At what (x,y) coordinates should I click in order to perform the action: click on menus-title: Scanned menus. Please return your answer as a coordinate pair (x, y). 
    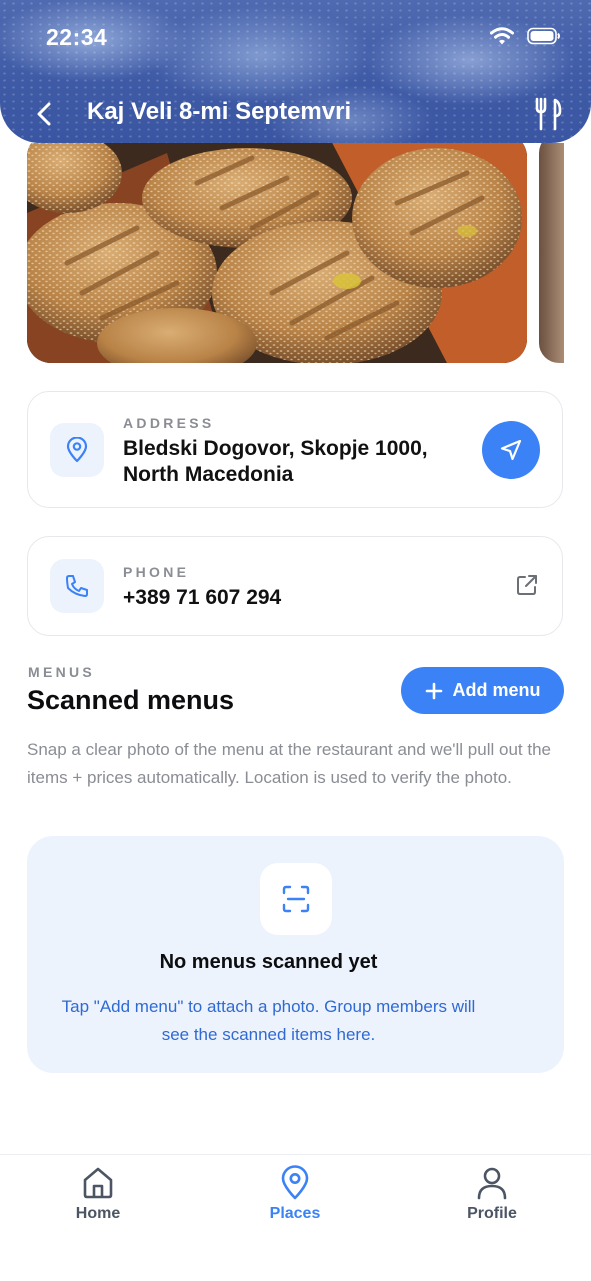
    Looking at the image, I should click on (131, 700).